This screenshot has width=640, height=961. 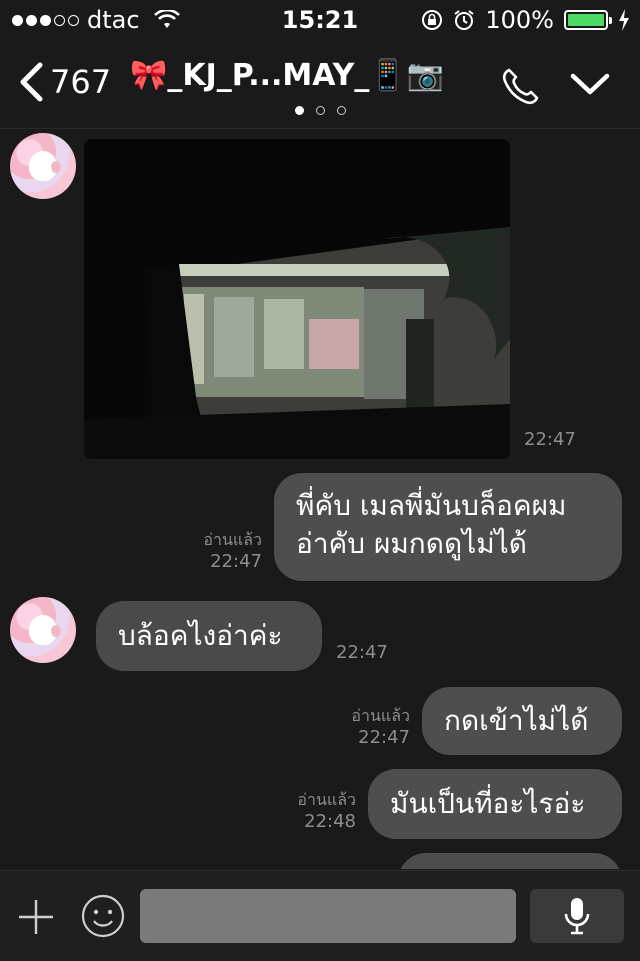 I want to click on outgoing-message: กดเข้าไม่ได้, so click(x=522, y=721).